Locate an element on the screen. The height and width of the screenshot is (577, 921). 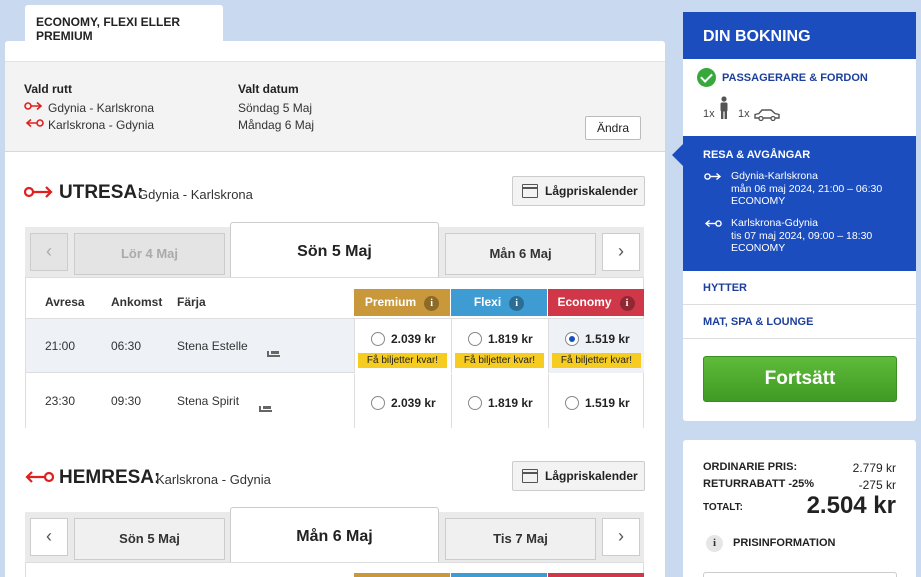
row-farja: Stena Spirit is located at coordinates (208, 401).